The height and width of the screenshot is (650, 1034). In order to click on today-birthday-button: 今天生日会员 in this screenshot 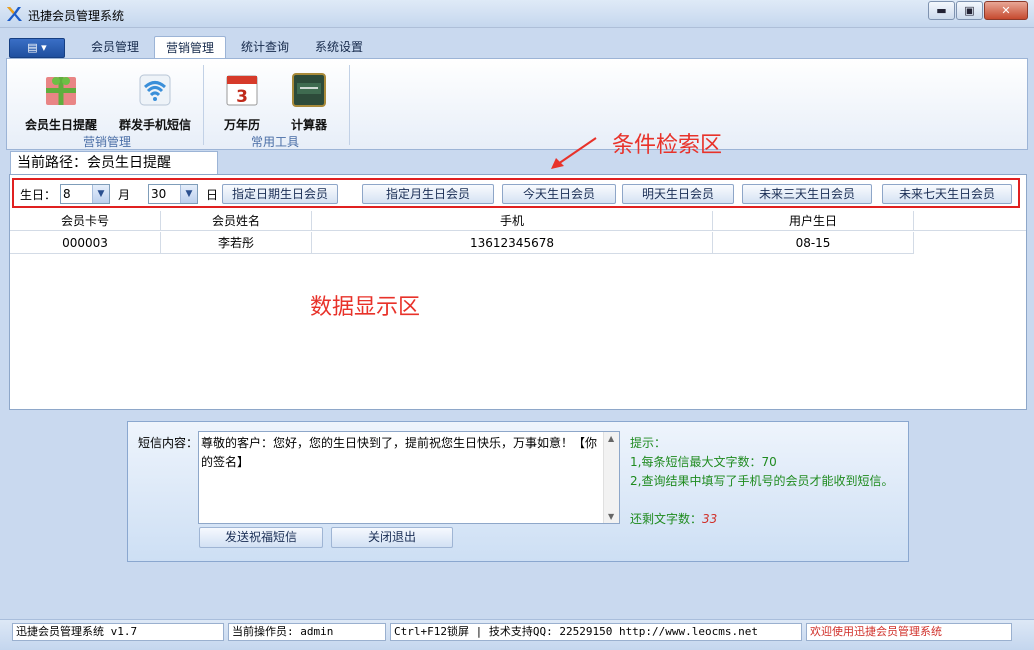, I will do `click(559, 194)`.